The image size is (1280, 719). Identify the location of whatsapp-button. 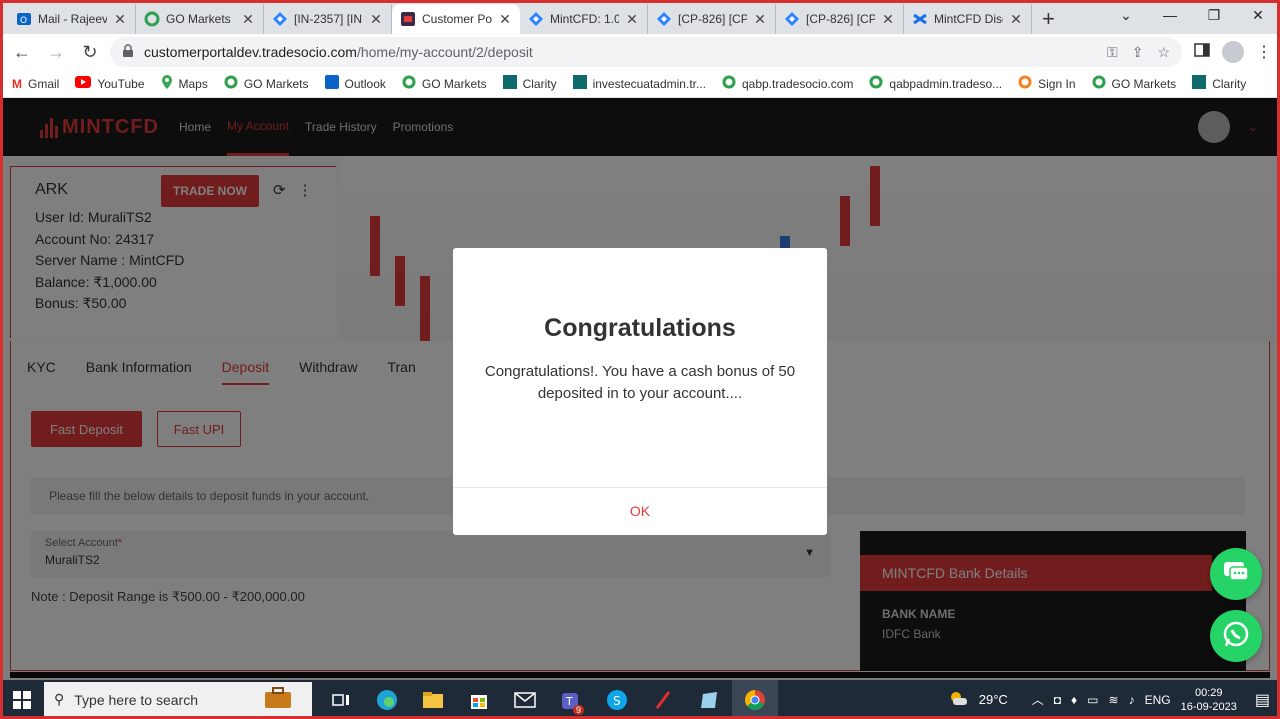
(1236, 636).